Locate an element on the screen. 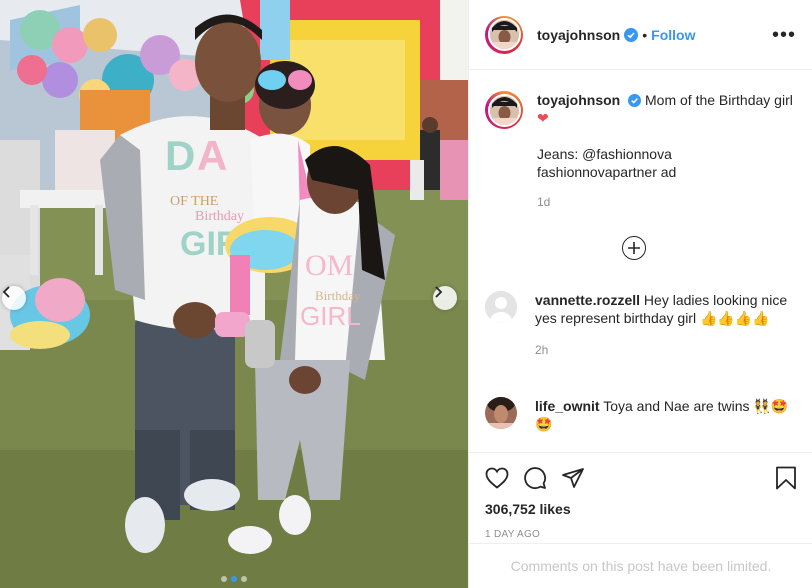 The height and width of the screenshot is (588, 812). caption-line-2: Jeans: @fashionnova is located at coordinates (604, 154).